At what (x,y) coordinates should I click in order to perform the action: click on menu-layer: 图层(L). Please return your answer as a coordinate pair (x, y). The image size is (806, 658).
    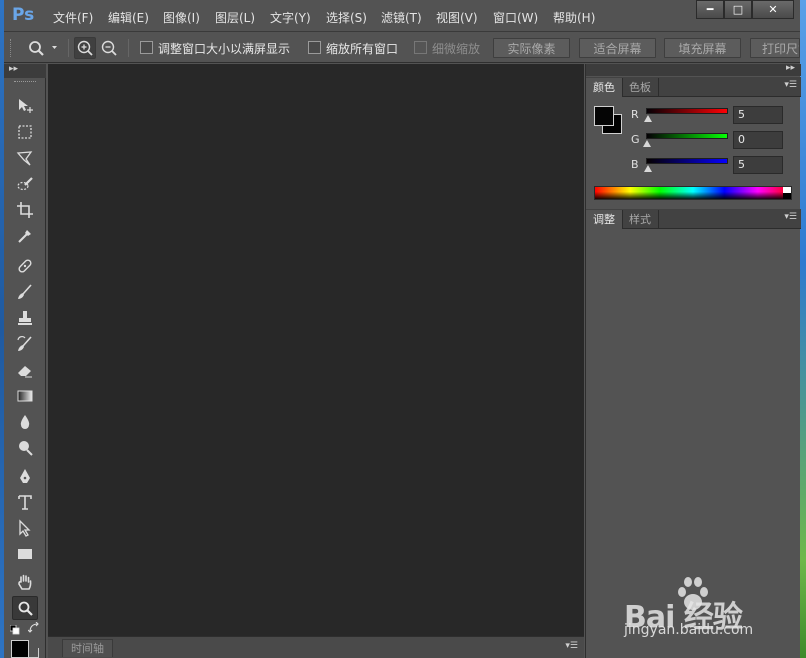
    Looking at the image, I should click on (235, 17).